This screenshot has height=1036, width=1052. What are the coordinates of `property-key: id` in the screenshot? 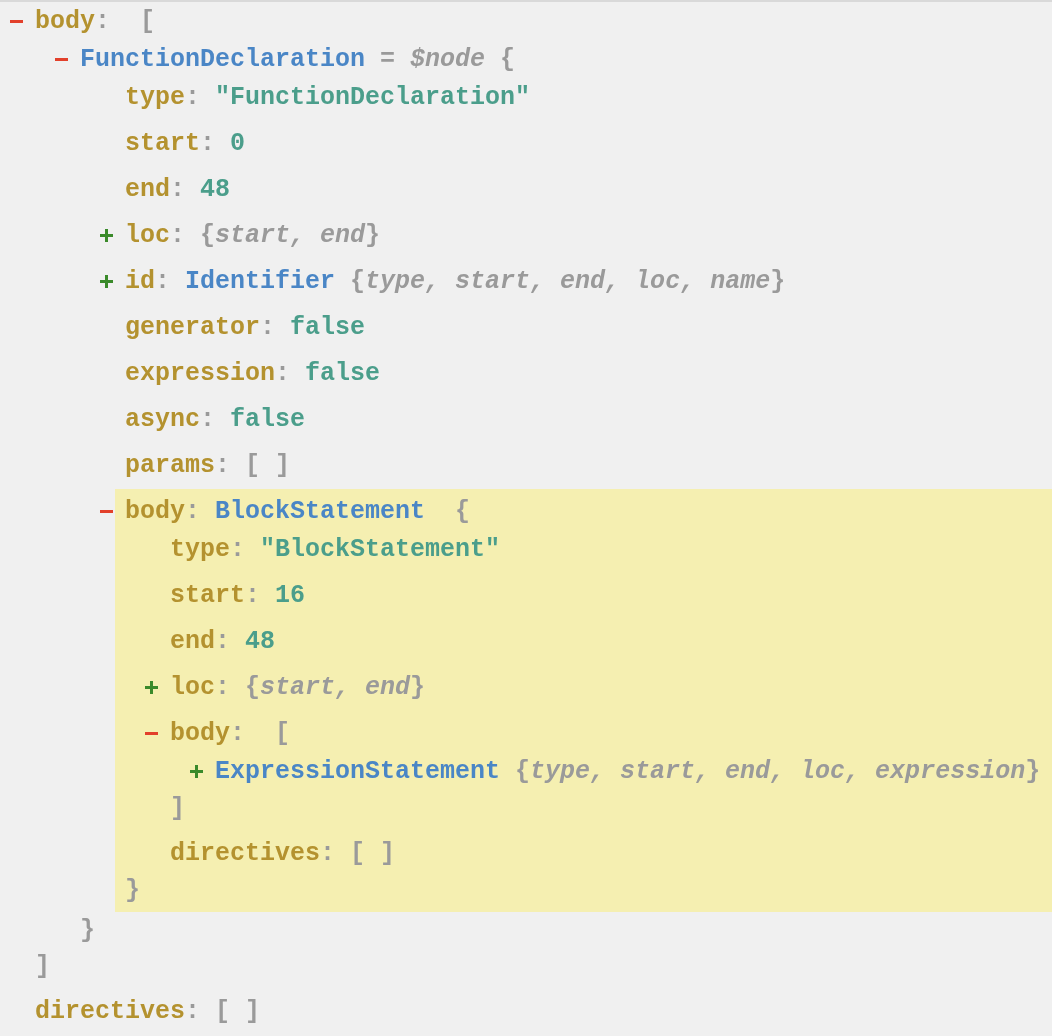 It's located at (140, 281).